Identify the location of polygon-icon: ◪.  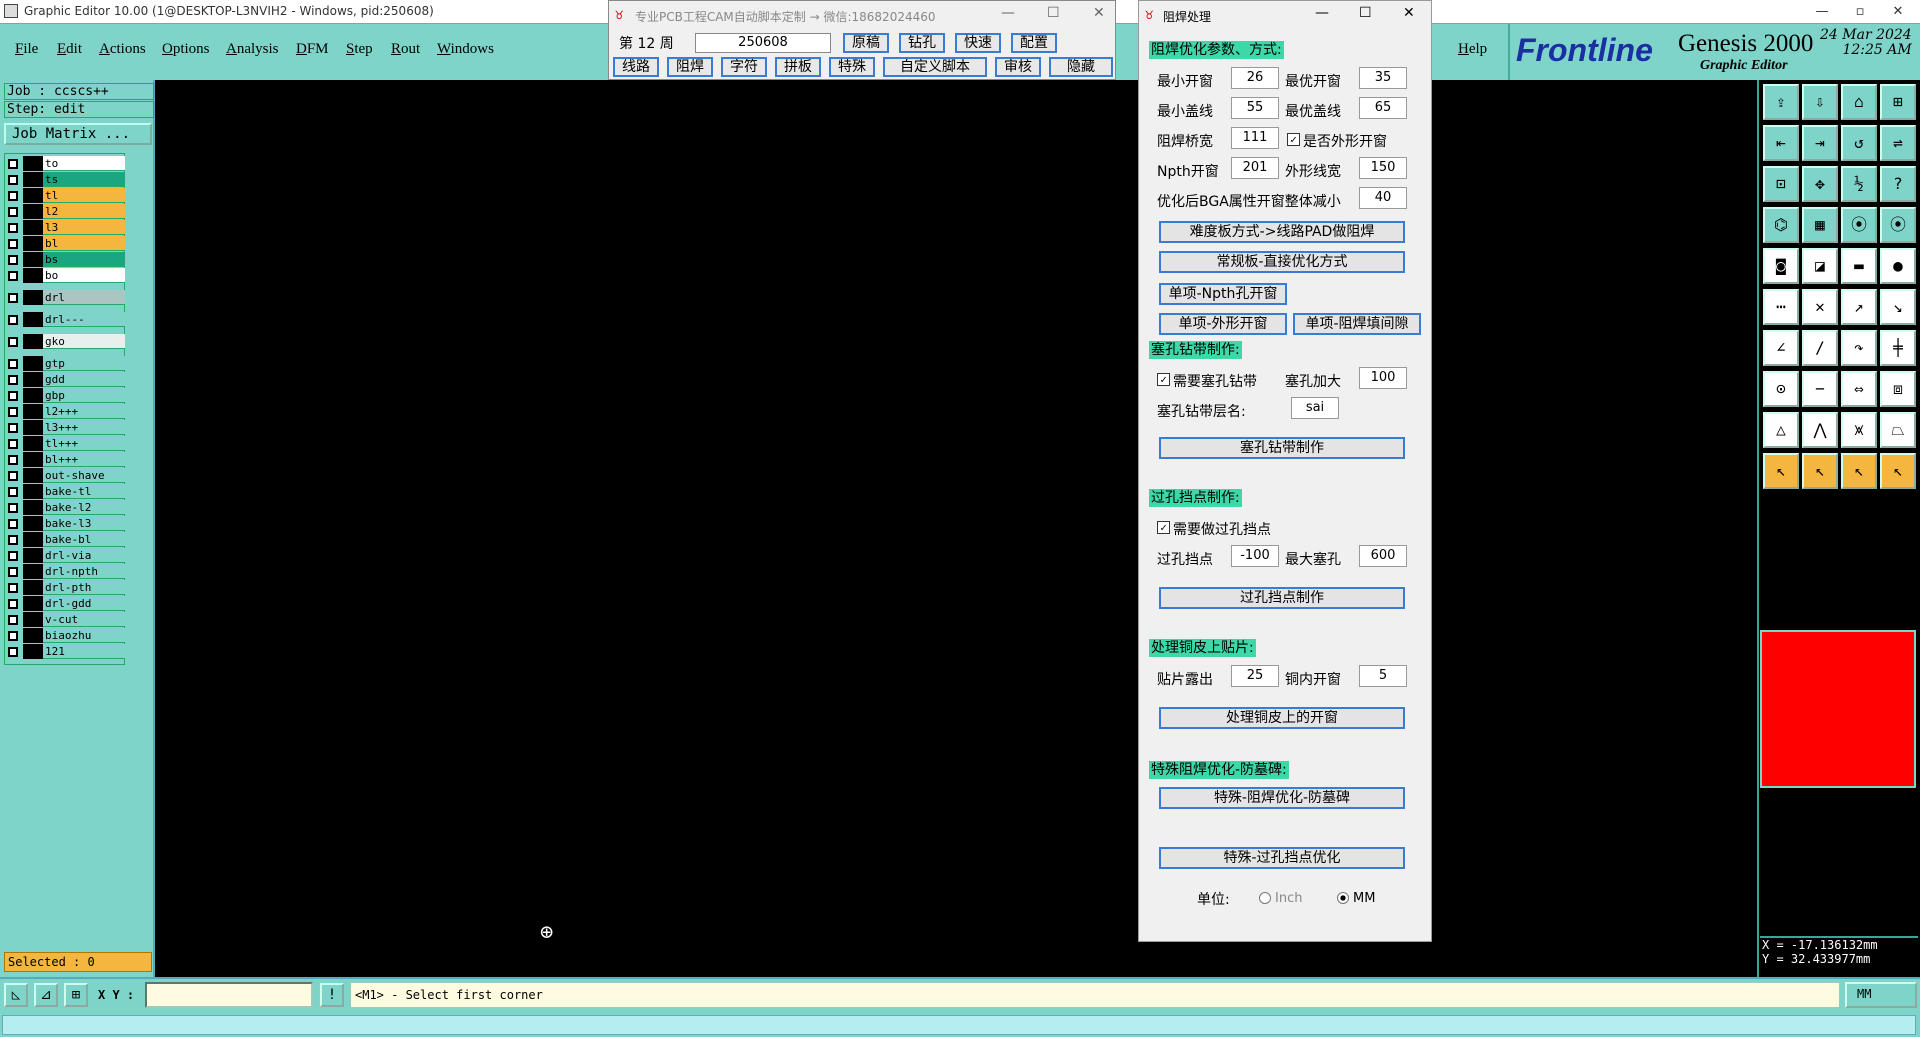
(1820, 266).